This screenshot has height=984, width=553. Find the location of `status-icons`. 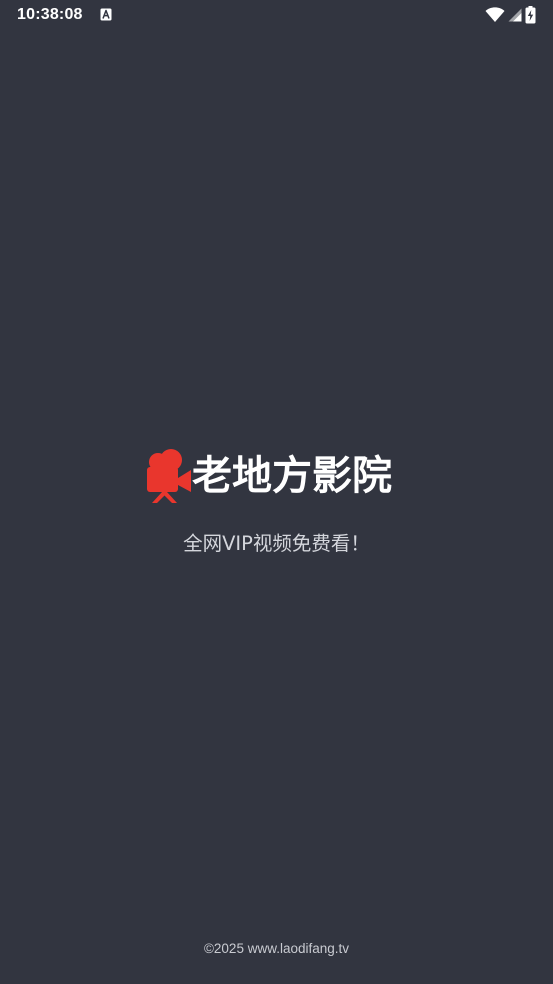

status-icons is located at coordinates (510, 15).